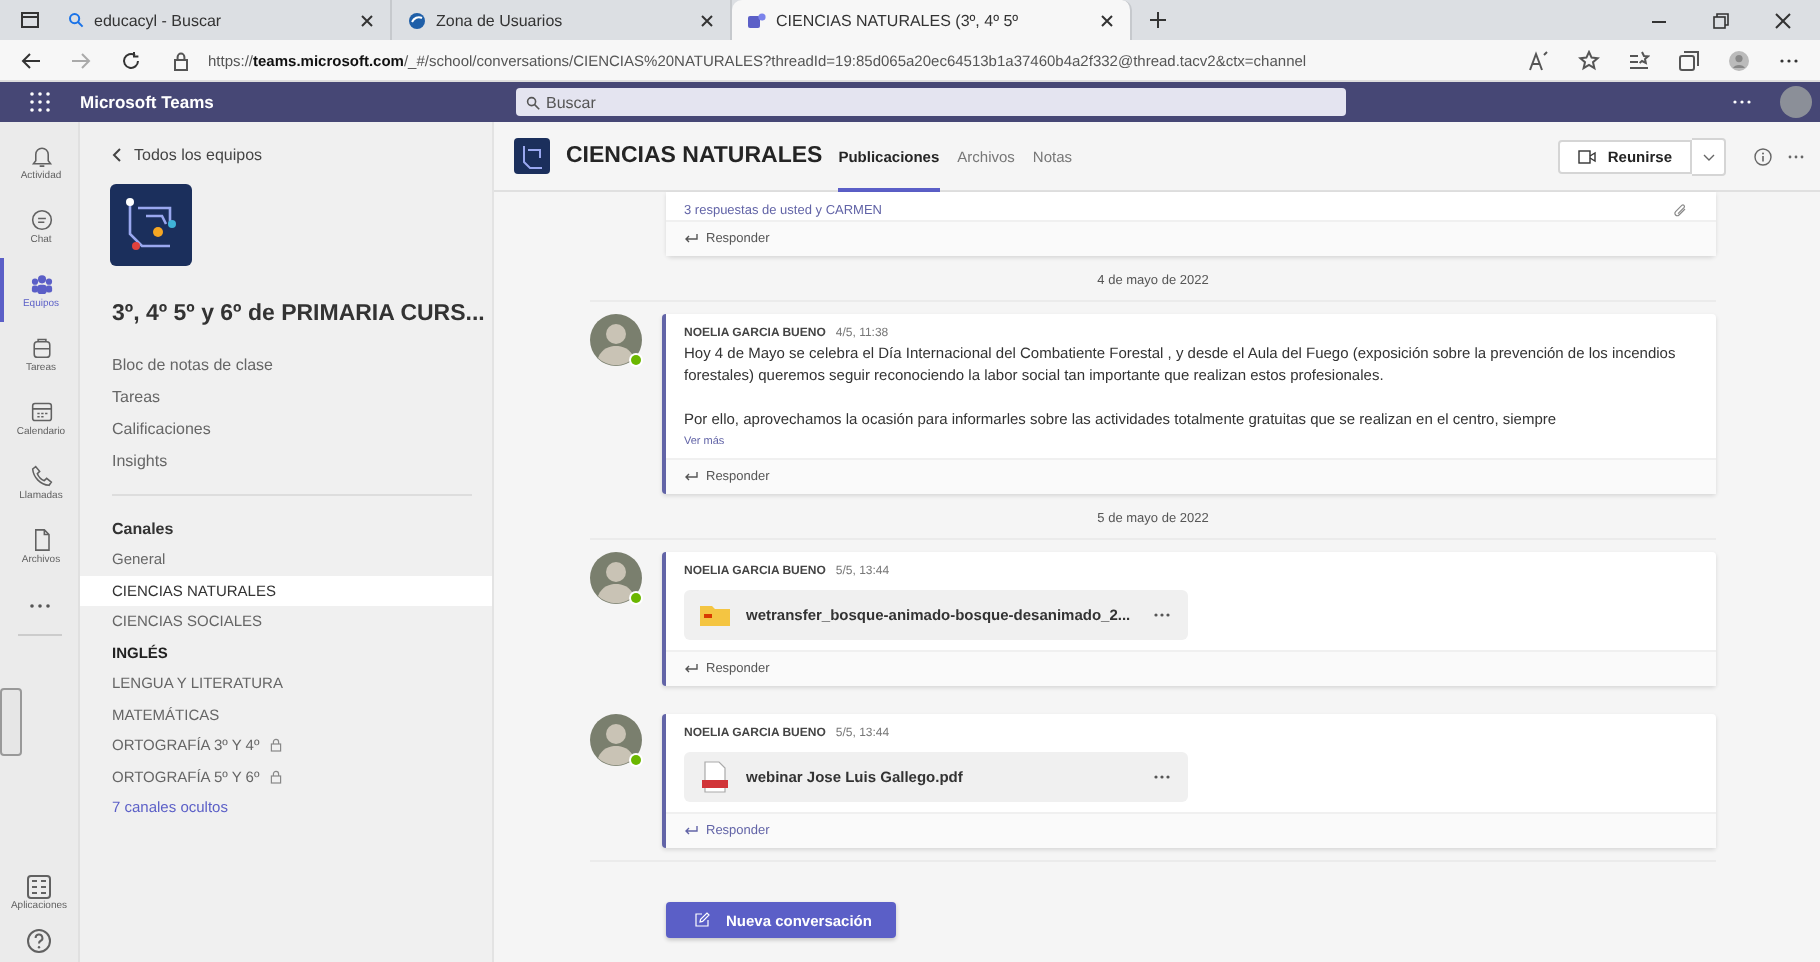 This screenshot has height=962, width=1820. What do you see at coordinates (932, 20) in the screenshot?
I see `browser-tab: CIENCIAS NATURALES (3º, 4º 5º` at bounding box center [932, 20].